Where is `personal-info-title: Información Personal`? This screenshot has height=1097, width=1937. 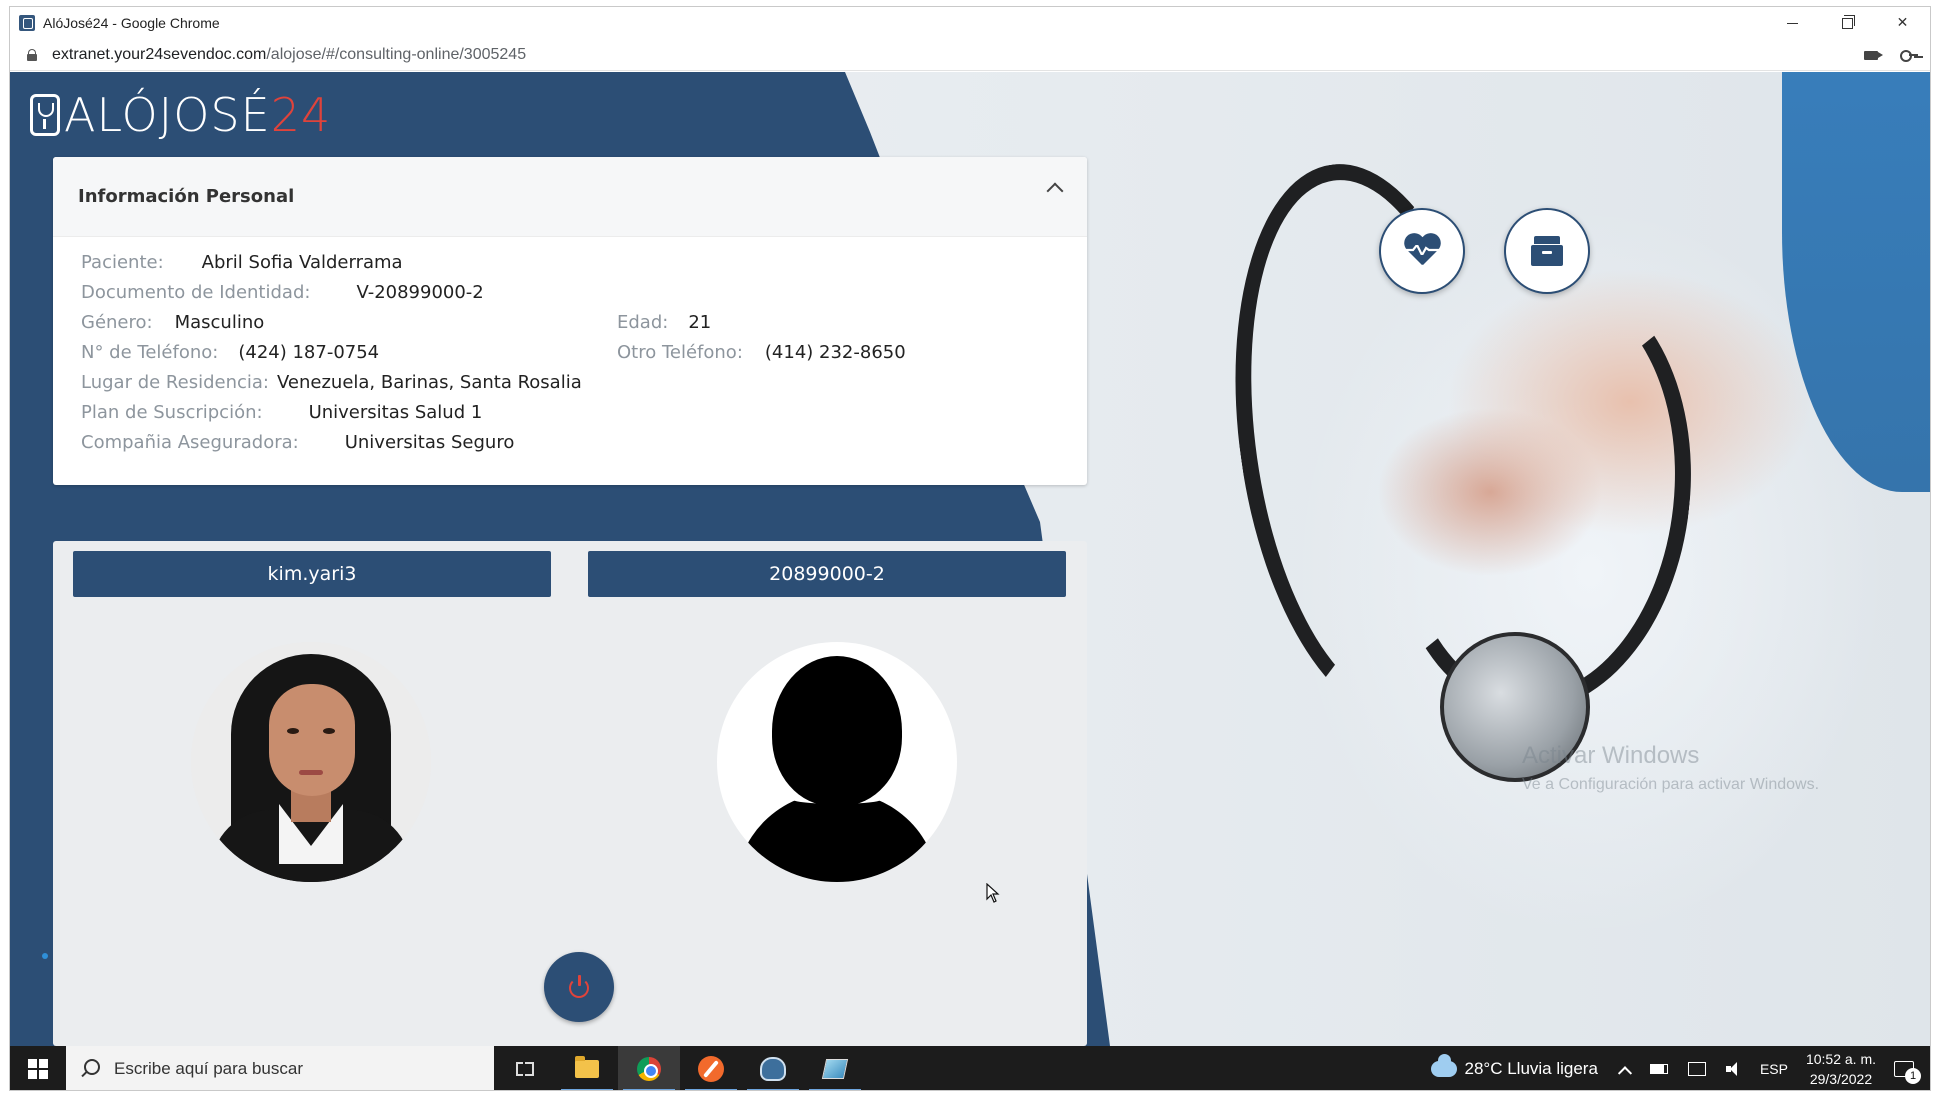 personal-info-title: Información Personal is located at coordinates (186, 196).